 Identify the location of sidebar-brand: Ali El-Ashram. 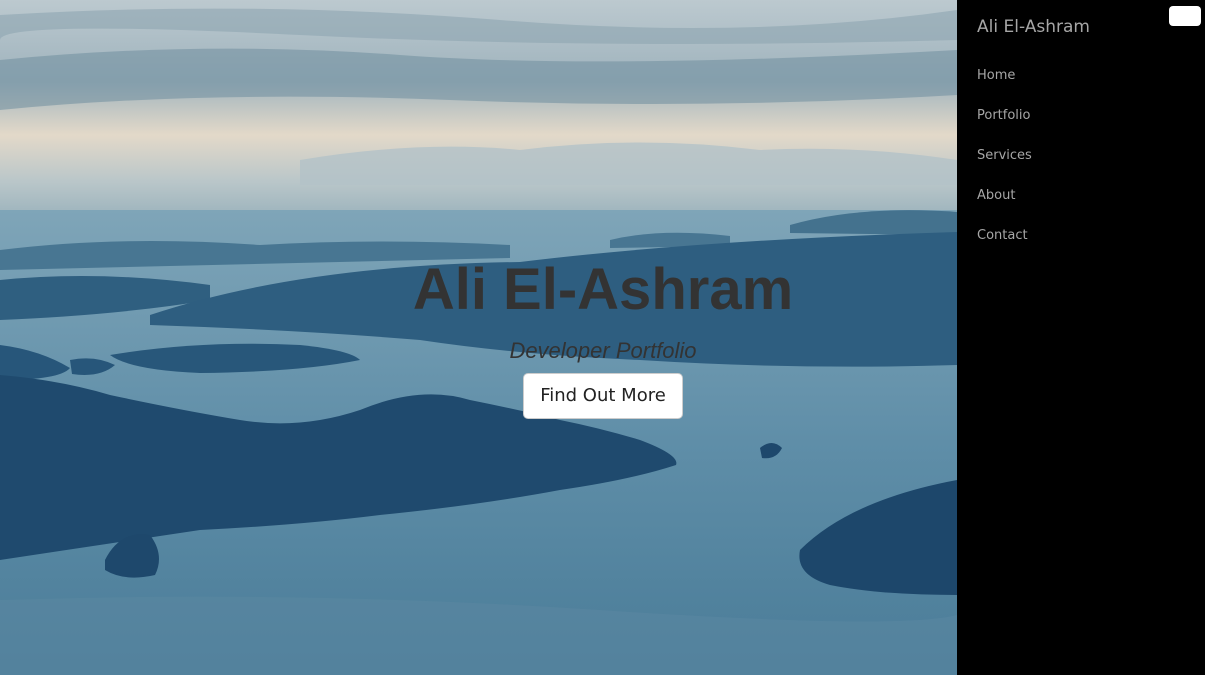
(1033, 27).